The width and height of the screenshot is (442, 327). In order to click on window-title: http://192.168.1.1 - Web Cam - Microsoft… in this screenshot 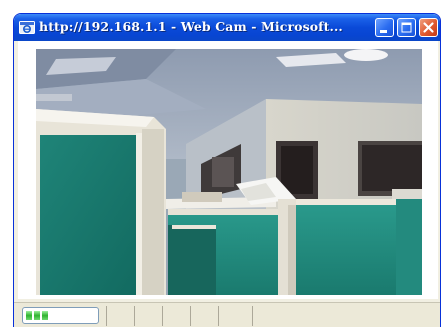, I will do `click(191, 26)`.